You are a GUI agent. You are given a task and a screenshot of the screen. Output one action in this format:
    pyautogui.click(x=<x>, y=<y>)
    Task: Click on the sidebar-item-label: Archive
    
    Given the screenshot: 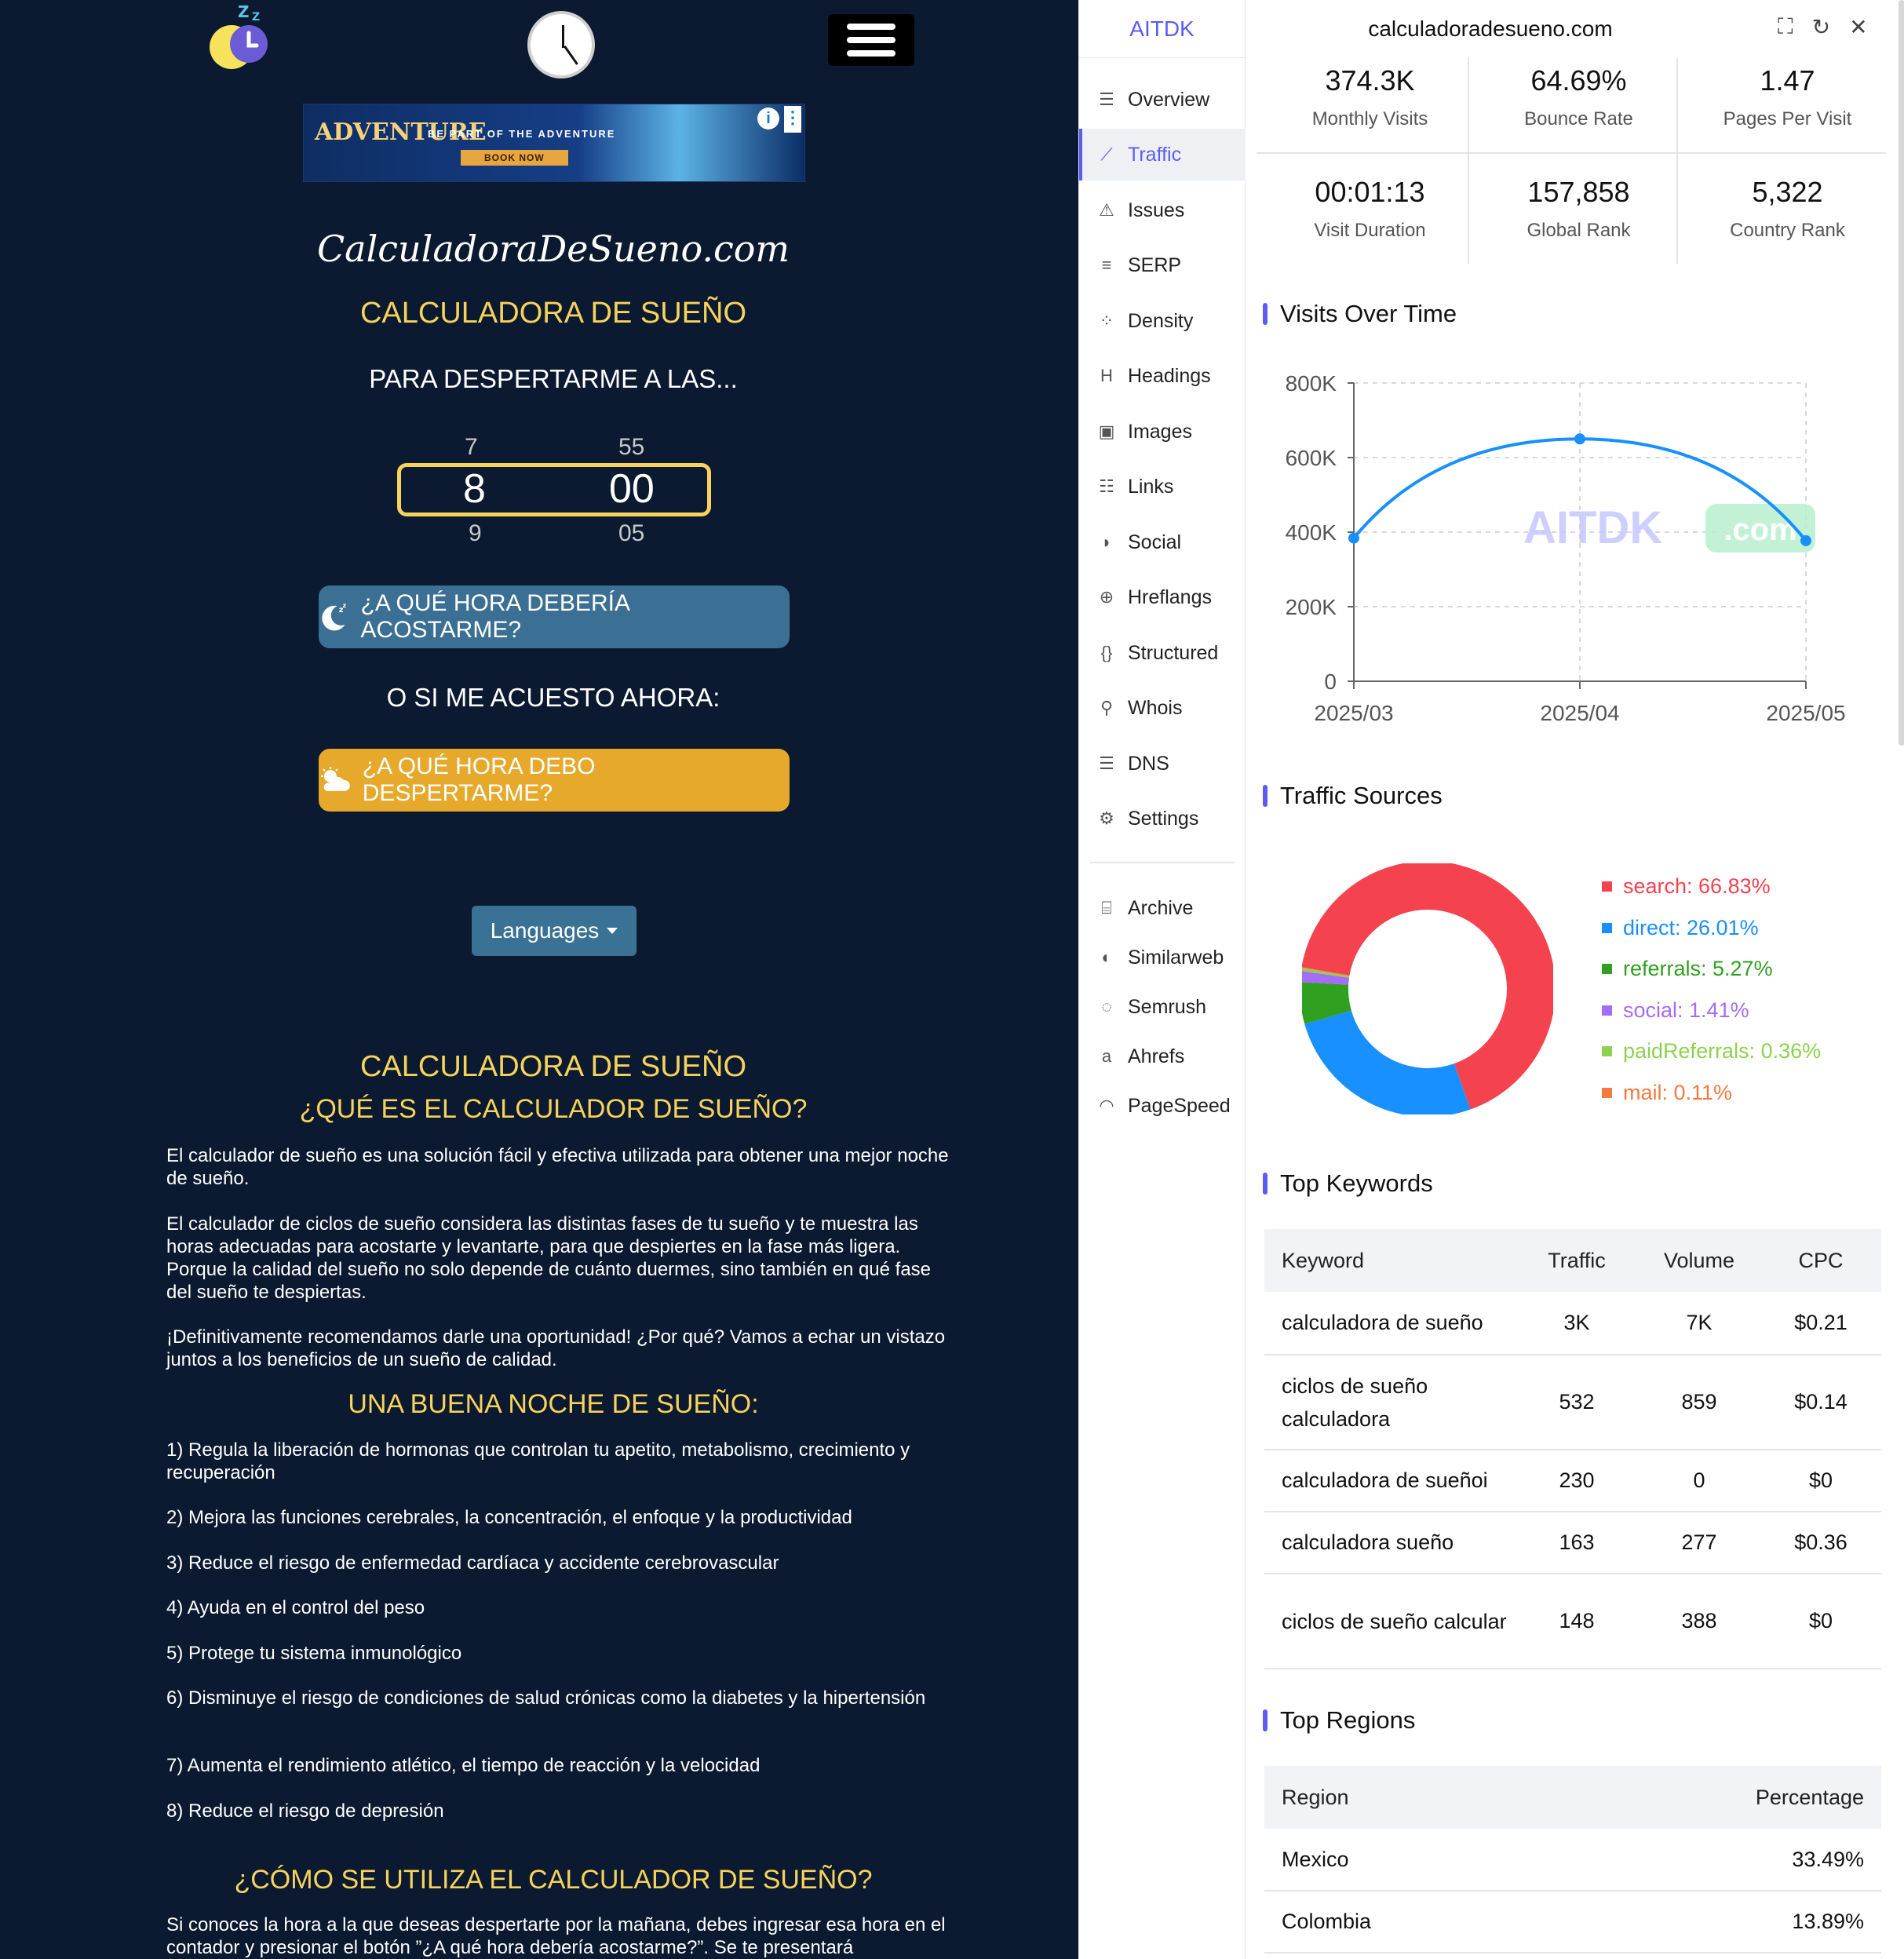 What is the action you would take?
    pyautogui.click(x=1161, y=907)
    